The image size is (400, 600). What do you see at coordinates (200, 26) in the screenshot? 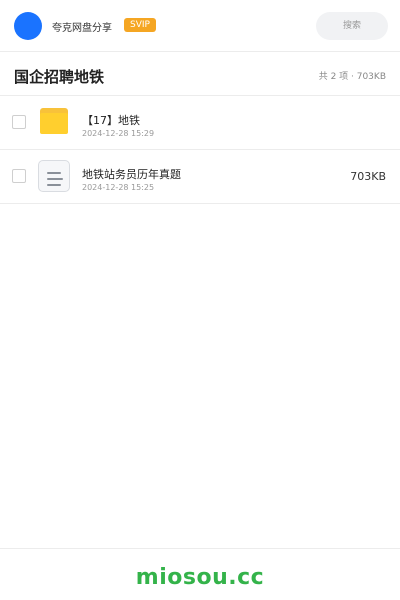
I see `header: 夸克网盘分享 SVIP` at bounding box center [200, 26].